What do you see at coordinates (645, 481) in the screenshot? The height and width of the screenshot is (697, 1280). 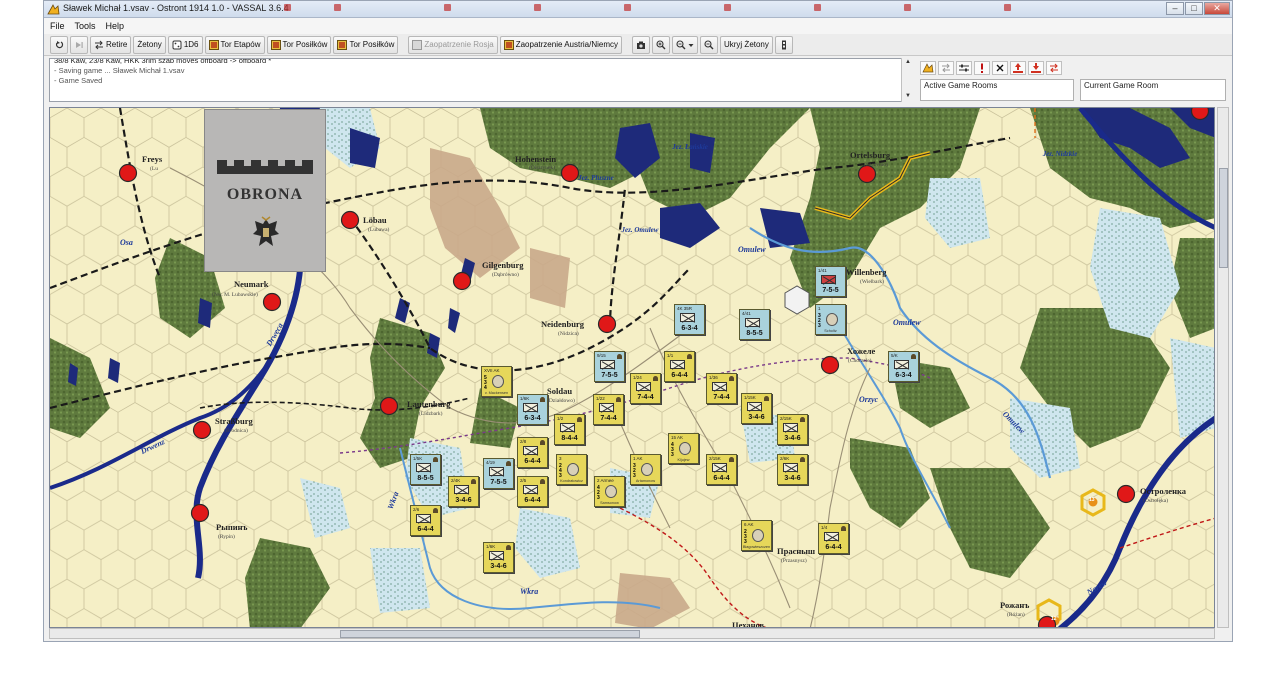 I see `leader-name: Artamonow` at bounding box center [645, 481].